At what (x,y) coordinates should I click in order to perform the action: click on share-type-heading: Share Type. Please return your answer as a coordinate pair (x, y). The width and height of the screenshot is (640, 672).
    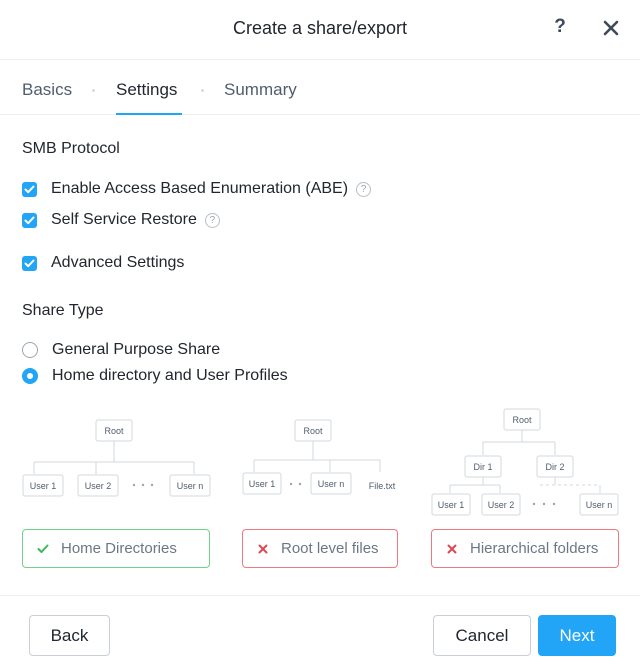
    Looking at the image, I should click on (63, 310).